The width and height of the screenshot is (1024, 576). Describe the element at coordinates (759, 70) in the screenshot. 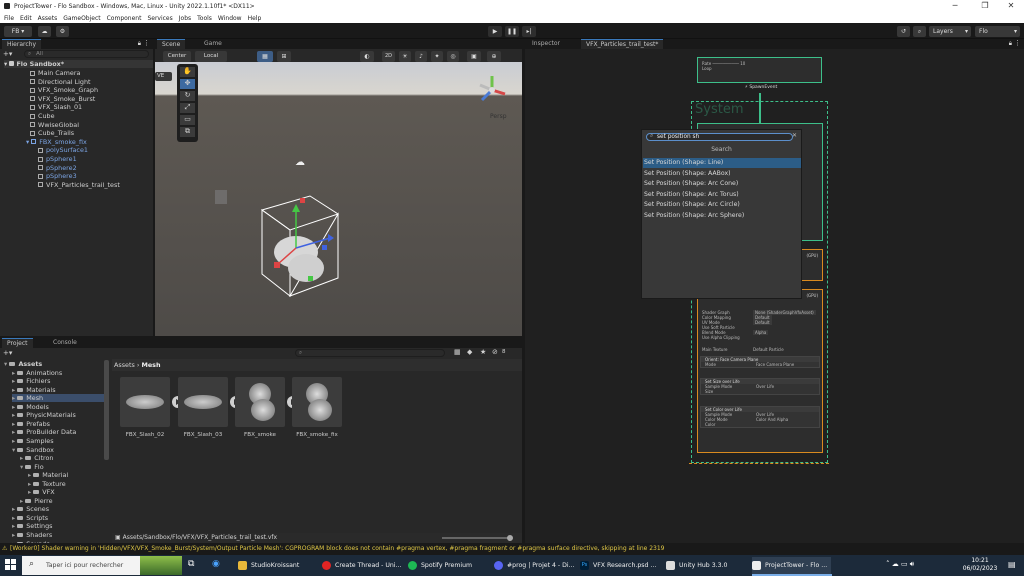

I see `spawn-context-node: Rate ─────────── 10 Loop` at that location.